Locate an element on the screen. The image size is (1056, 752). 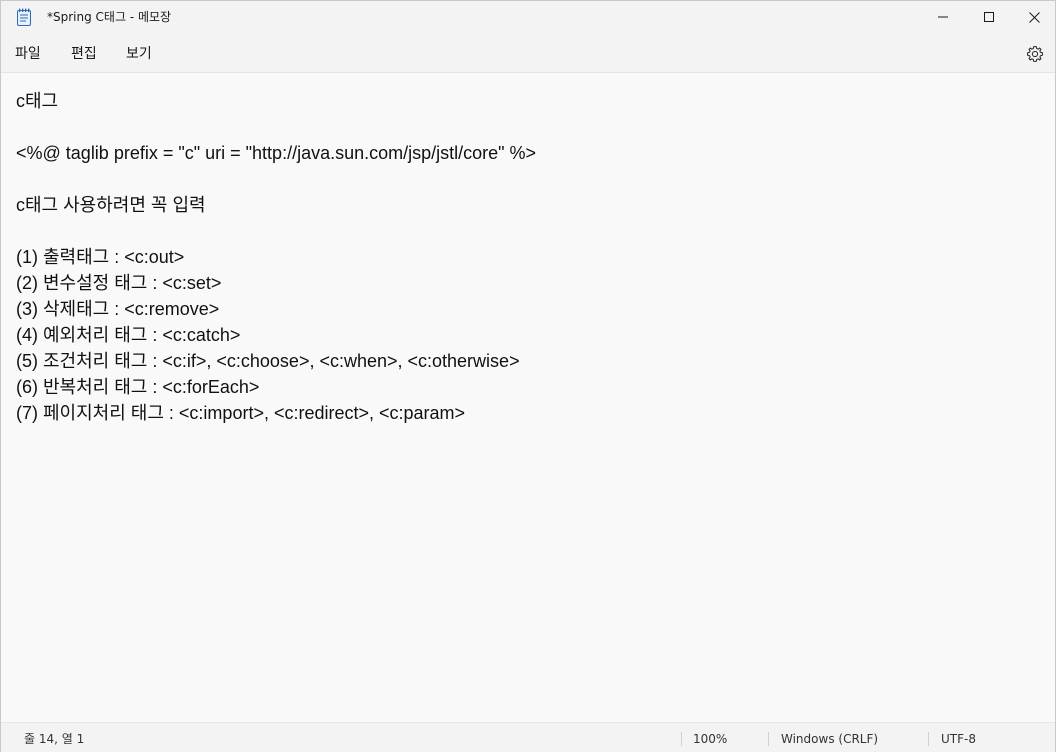
cursor-position: 줄 14, 열 1 is located at coordinates (54, 739).